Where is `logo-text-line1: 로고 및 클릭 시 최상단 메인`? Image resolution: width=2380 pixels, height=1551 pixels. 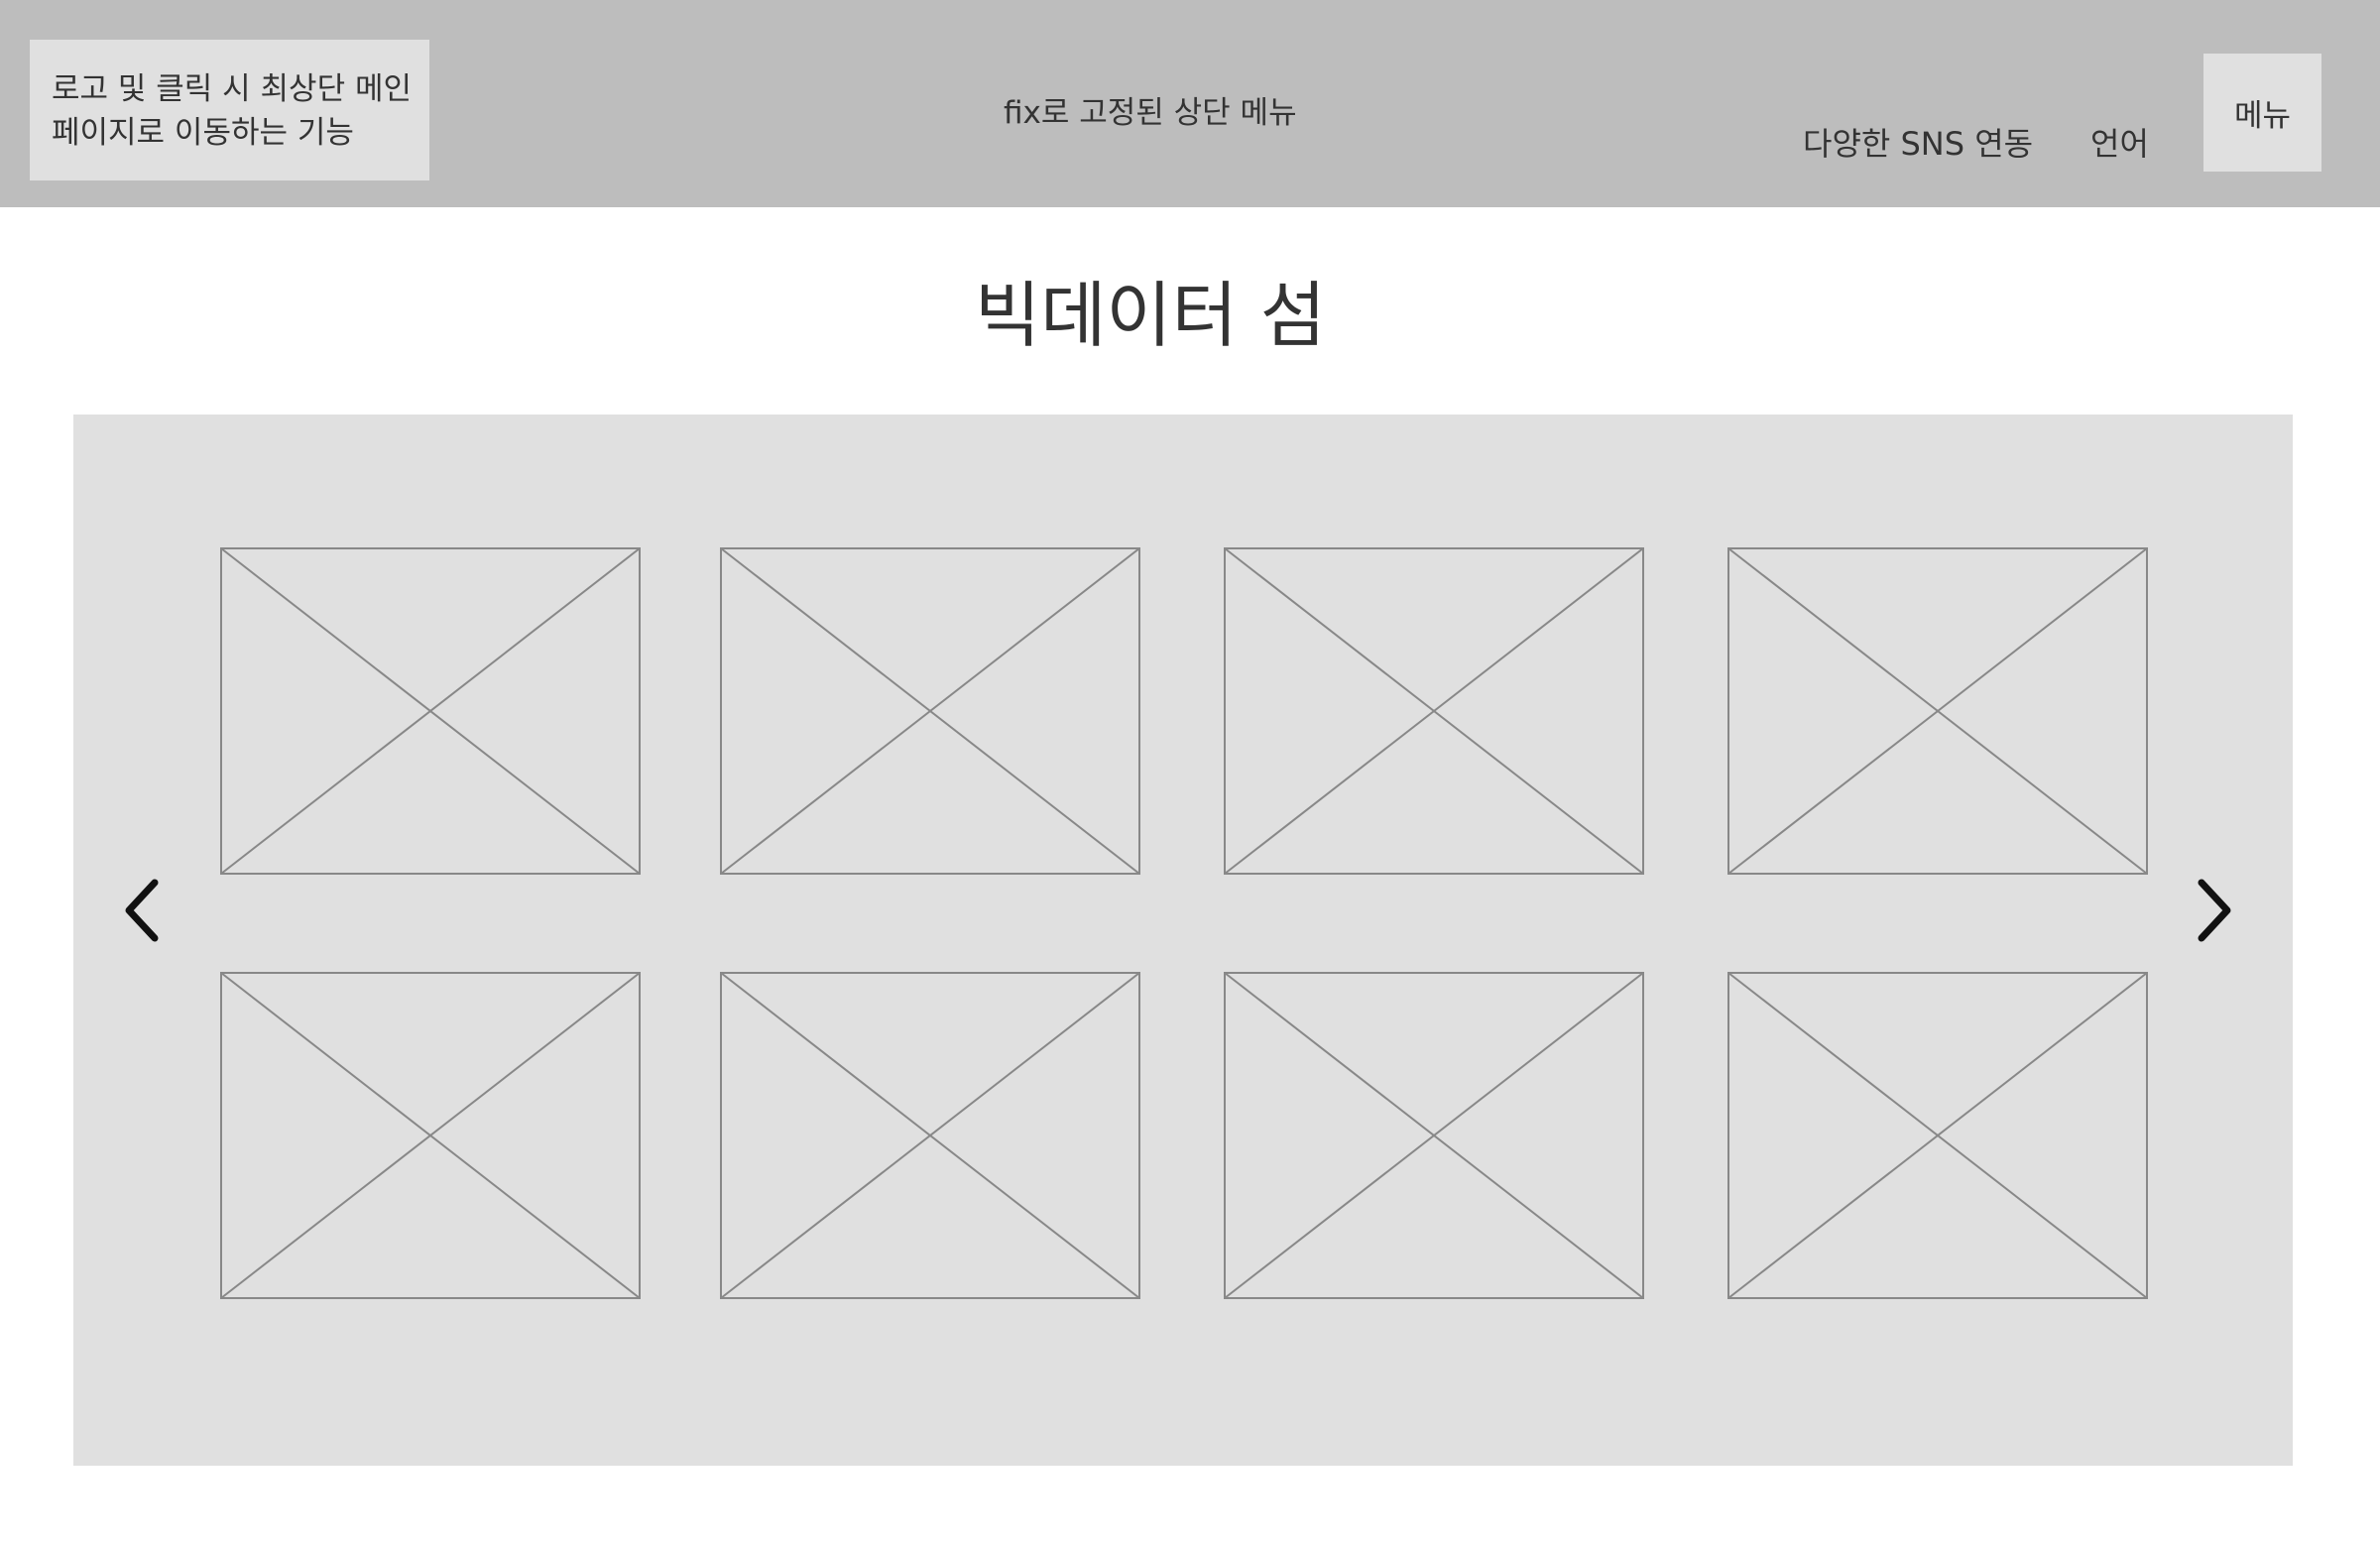 logo-text-line1: 로고 및 클릭 시 최상단 메인 is located at coordinates (232, 89).